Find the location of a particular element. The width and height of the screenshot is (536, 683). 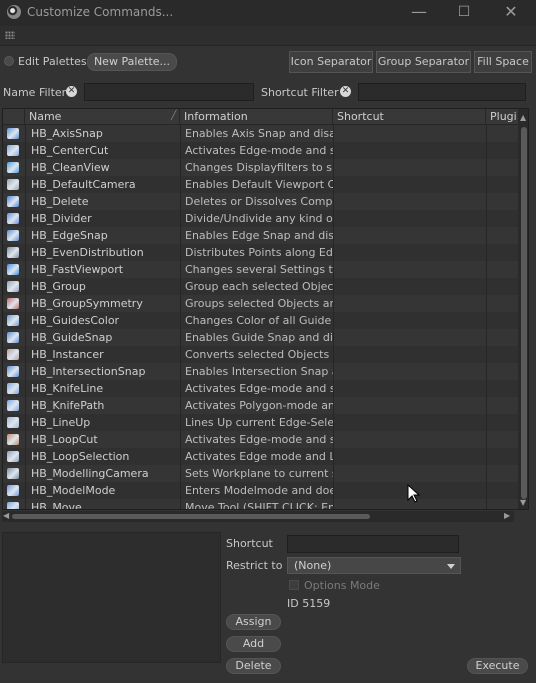

options-mode-label: Options Mode is located at coordinates (342, 585).